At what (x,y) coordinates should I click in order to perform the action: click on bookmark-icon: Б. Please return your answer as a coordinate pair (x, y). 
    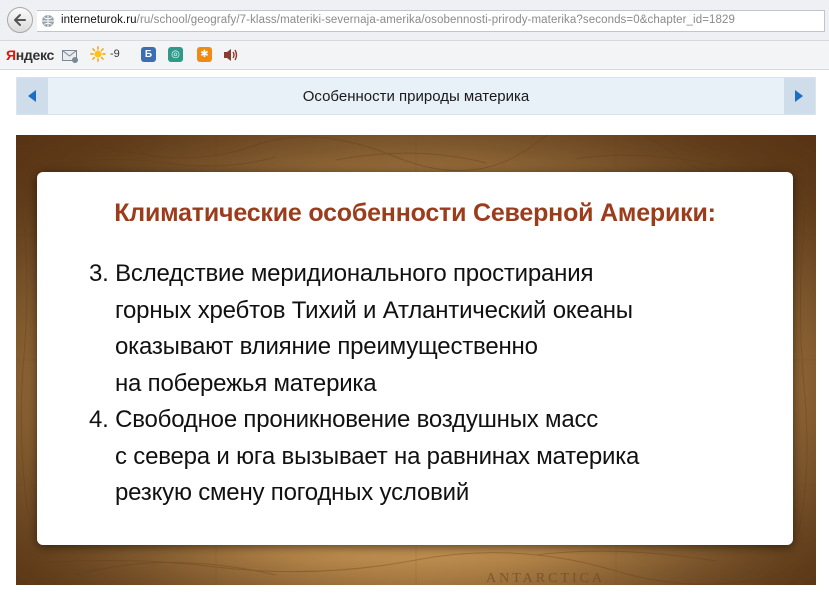
    Looking at the image, I should click on (148, 54).